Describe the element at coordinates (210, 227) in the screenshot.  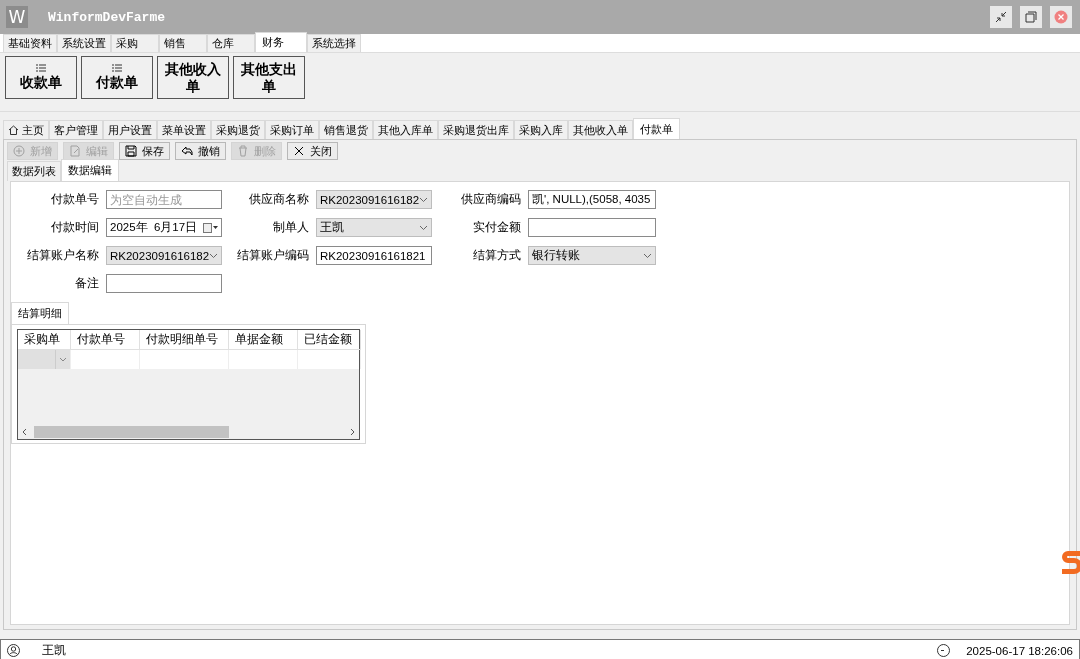
I see `calendar-dropdown-icon` at that location.